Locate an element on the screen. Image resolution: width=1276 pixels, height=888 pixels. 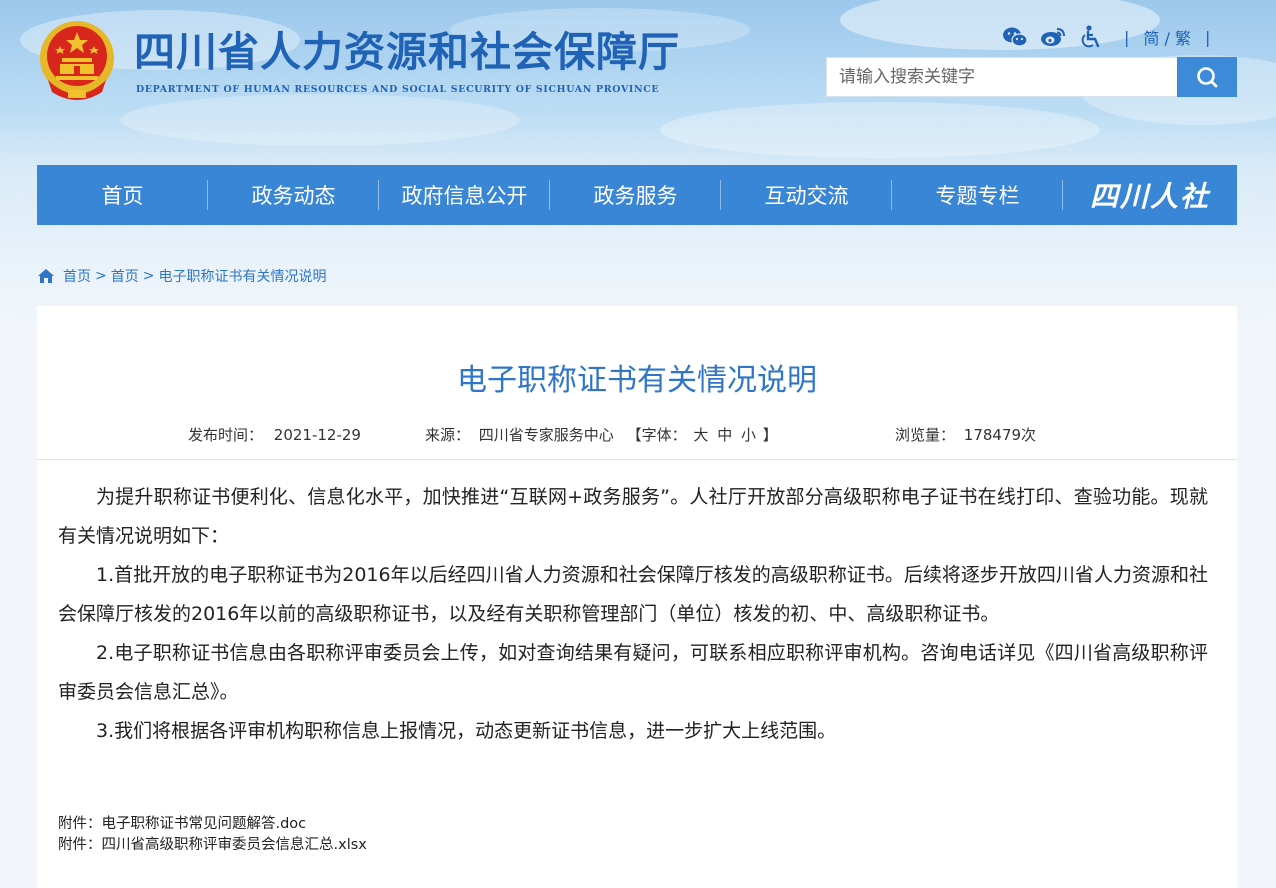
weibo-icon is located at coordinates (1053, 37).